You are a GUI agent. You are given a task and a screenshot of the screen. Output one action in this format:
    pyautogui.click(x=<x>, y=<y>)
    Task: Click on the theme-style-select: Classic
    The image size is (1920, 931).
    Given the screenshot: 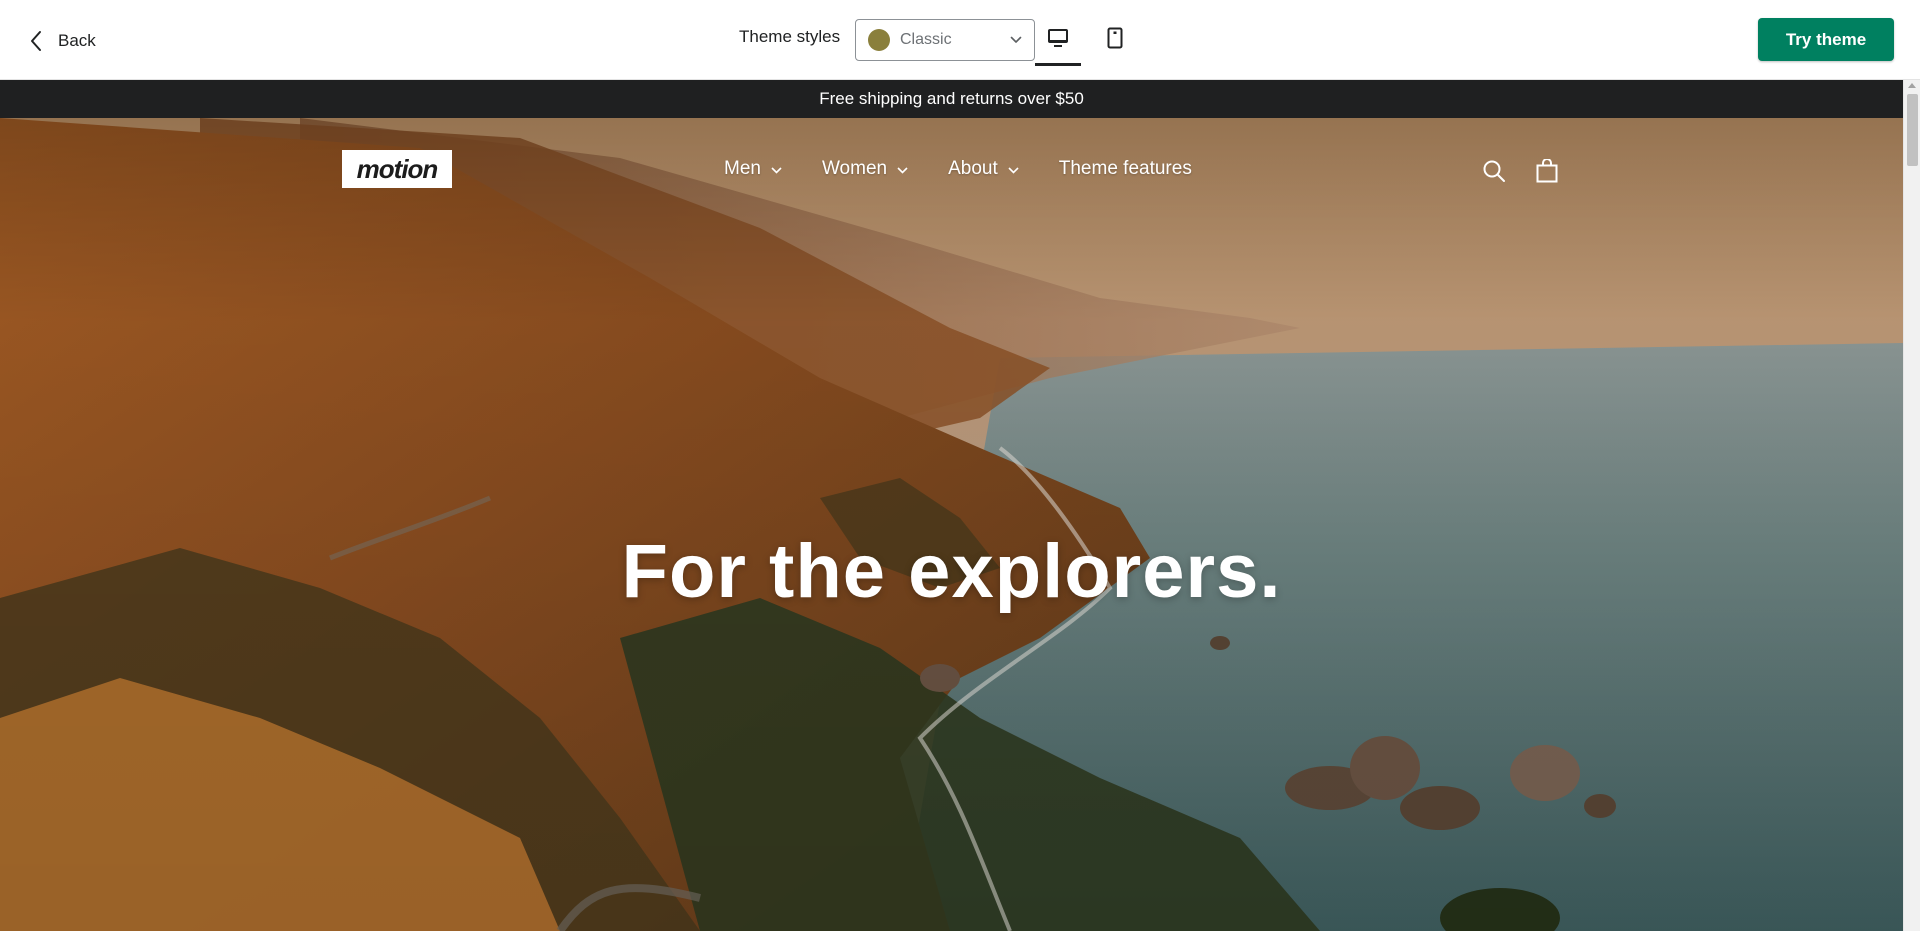 What is the action you would take?
    pyautogui.click(x=945, y=40)
    